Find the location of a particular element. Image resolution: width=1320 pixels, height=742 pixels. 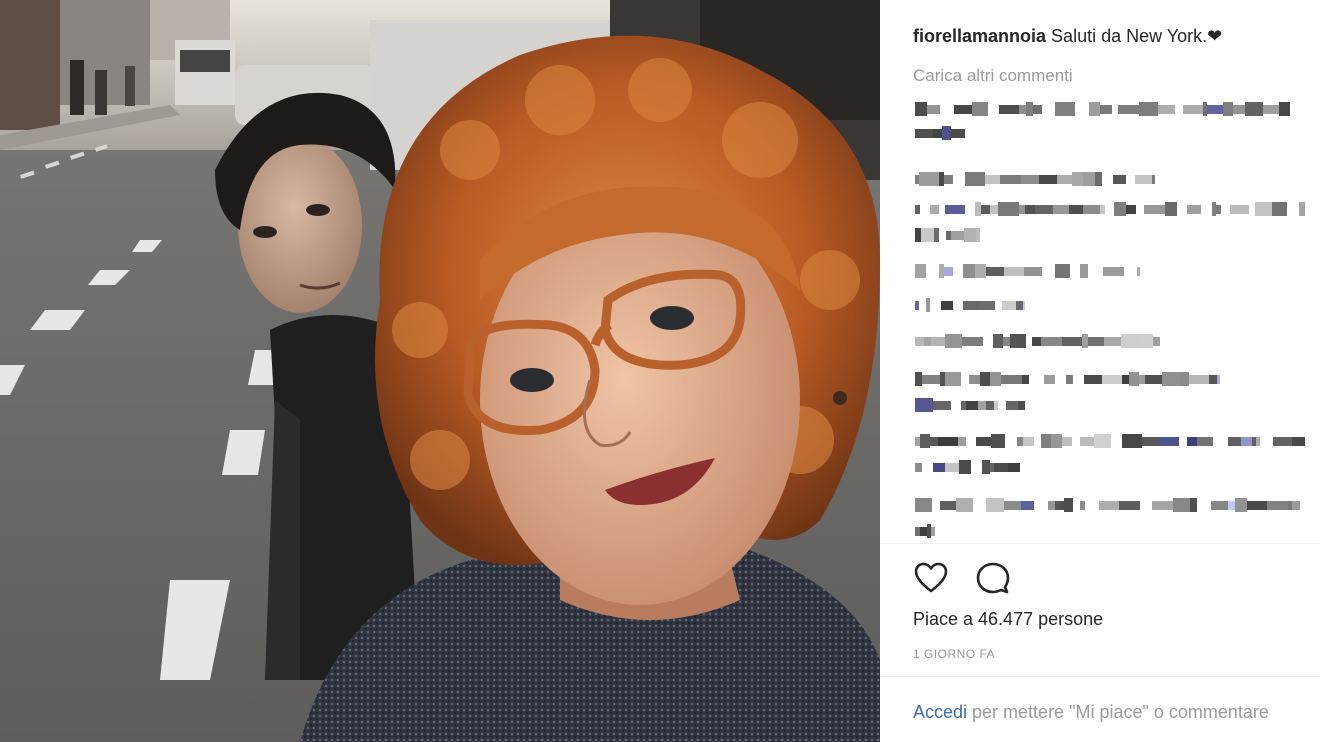

heart-emoji: ❤ is located at coordinates (1215, 36).